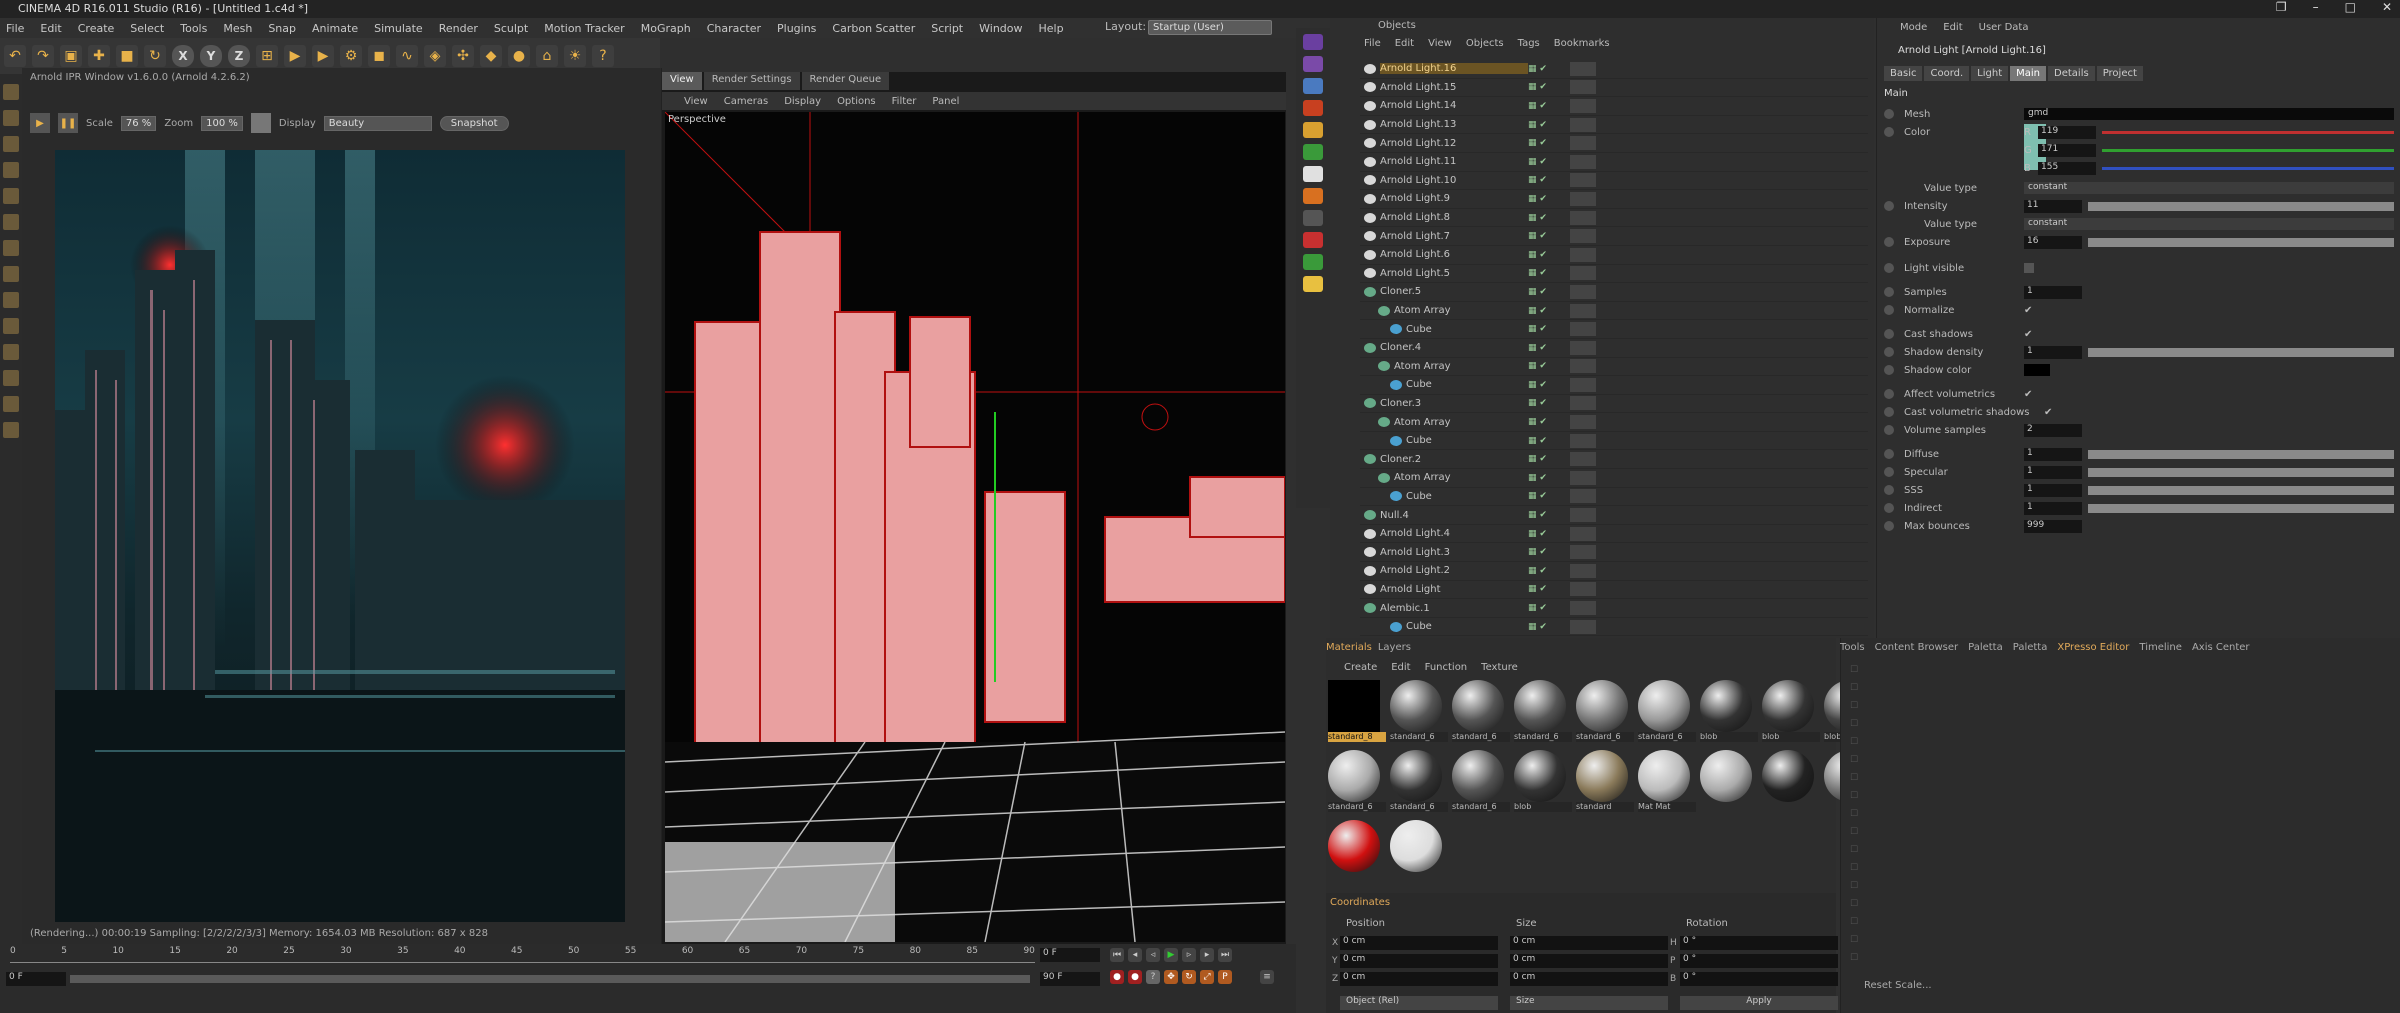  I want to click on prev-frame-icon: ◃, so click(1153, 955).